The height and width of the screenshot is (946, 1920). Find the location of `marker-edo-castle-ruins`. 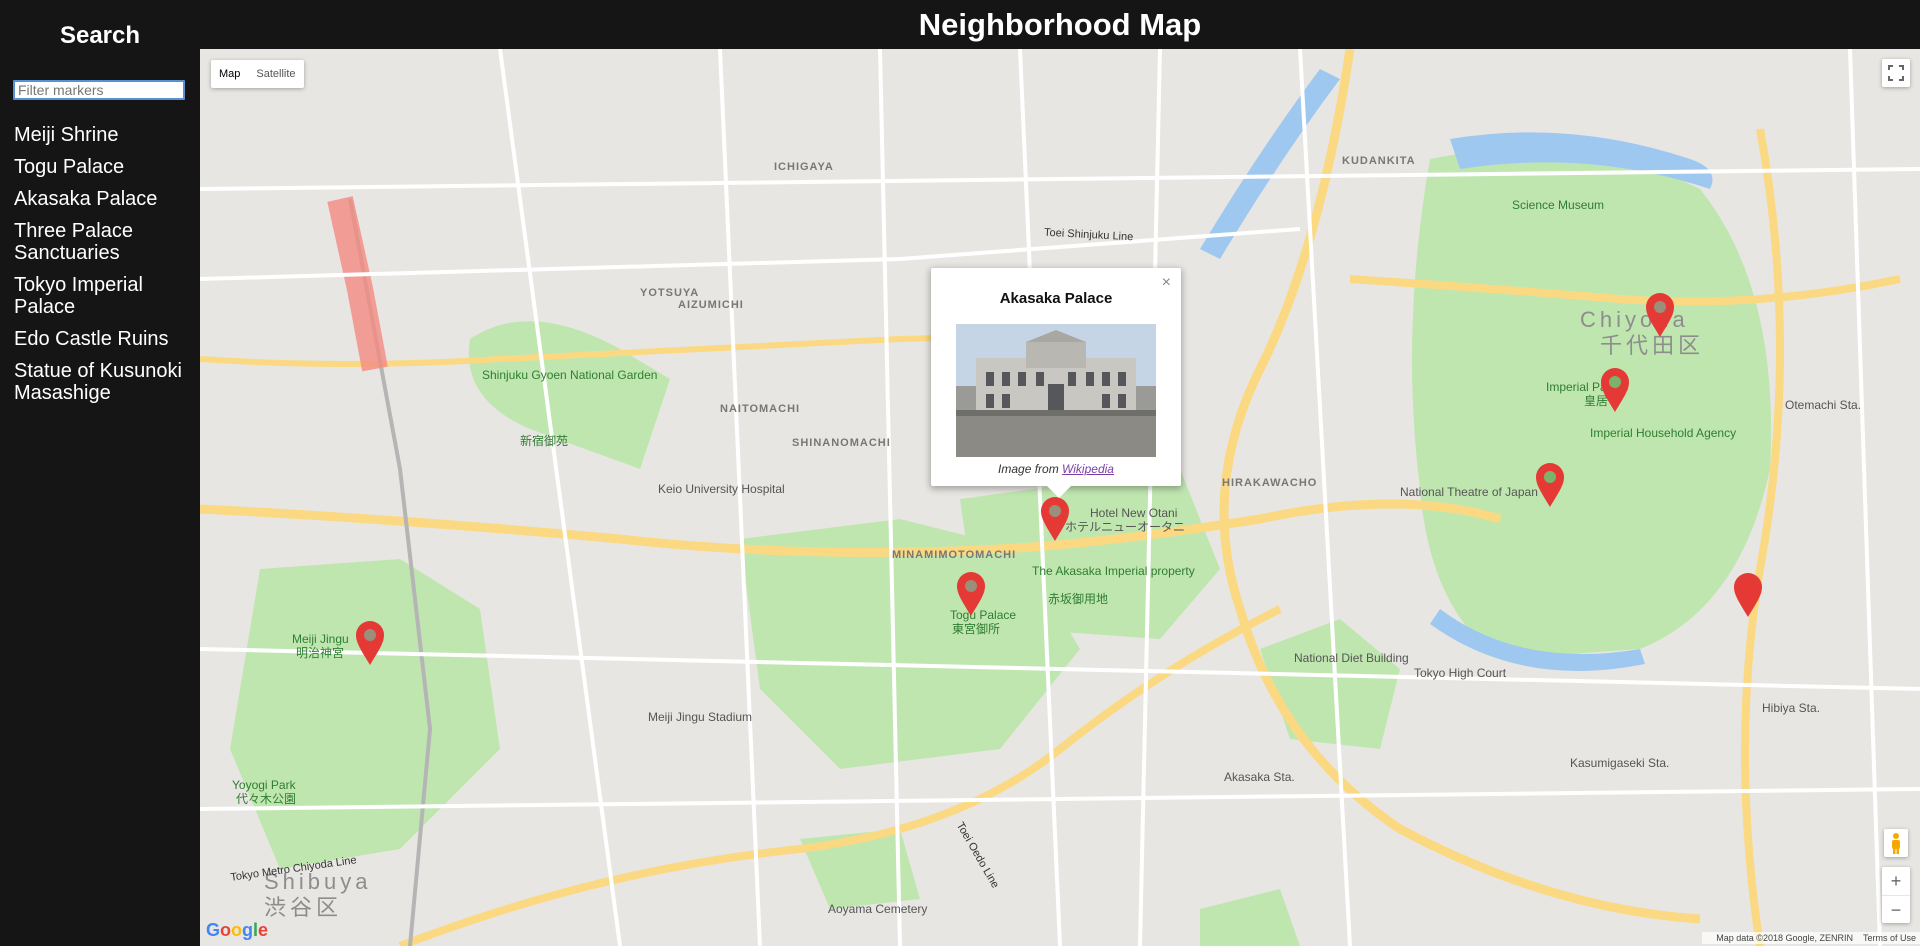

marker-edo-castle-ruins is located at coordinates (1550, 485).